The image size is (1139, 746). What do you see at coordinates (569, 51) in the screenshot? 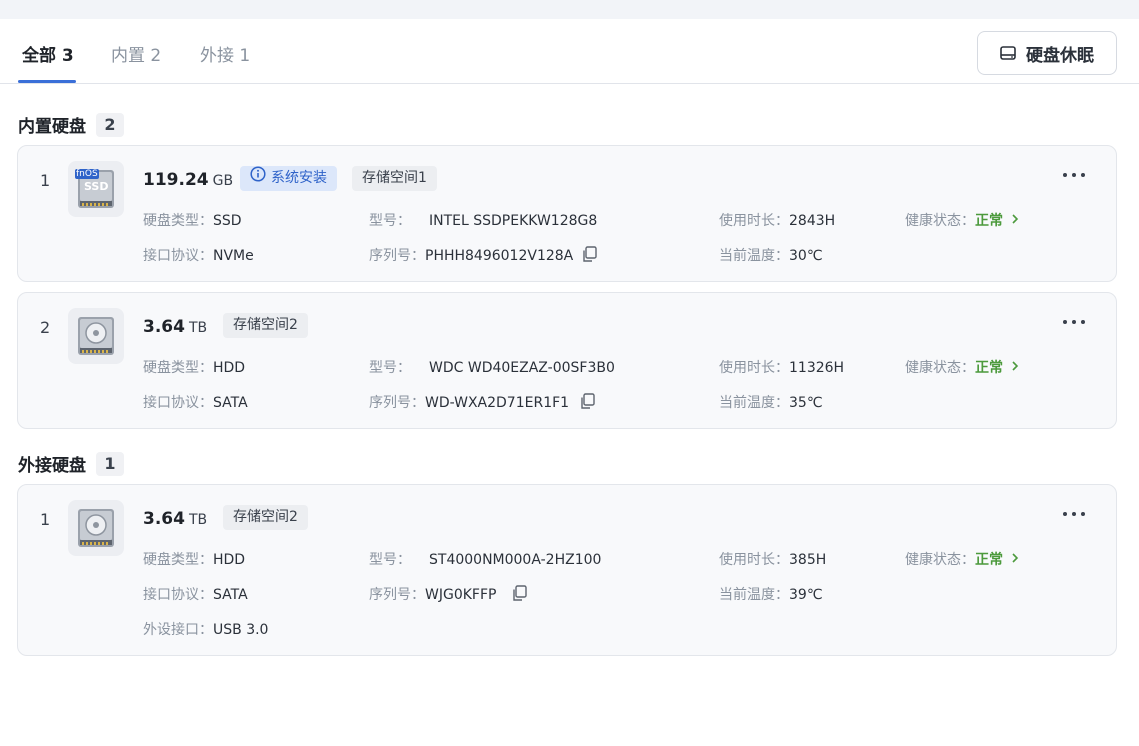
I see `disk-filter-tabs: 全部 3 内置 2 外接 1` at bounding box center [569, 51].